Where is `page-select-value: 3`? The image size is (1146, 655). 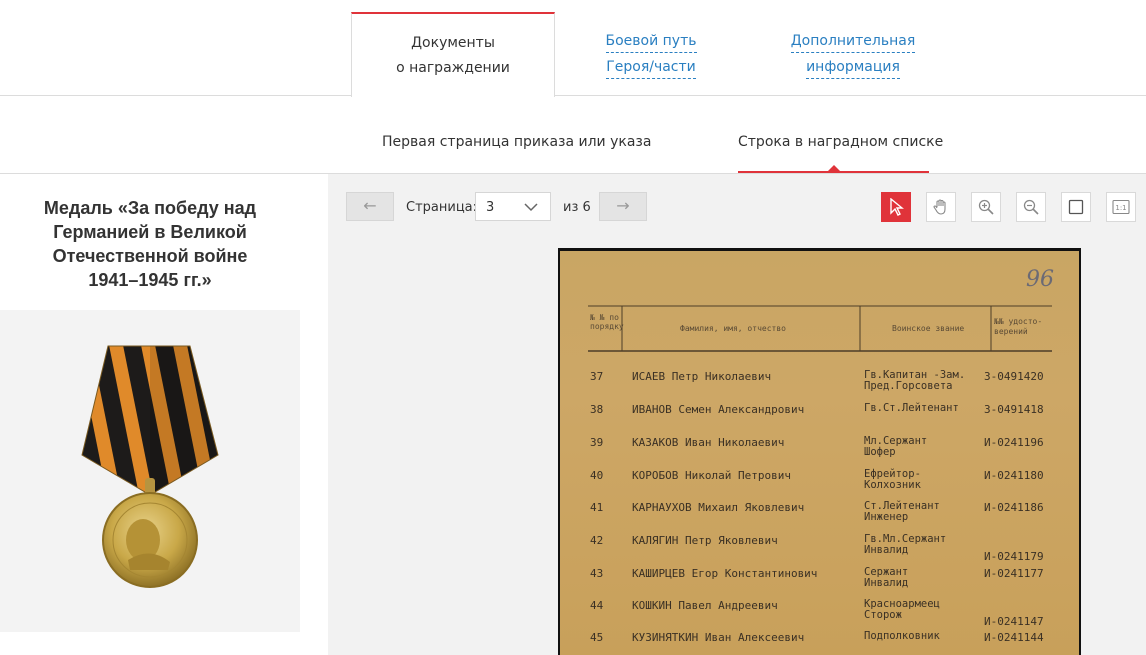
page-select-value: 3 is located at coordinates (490, 207).